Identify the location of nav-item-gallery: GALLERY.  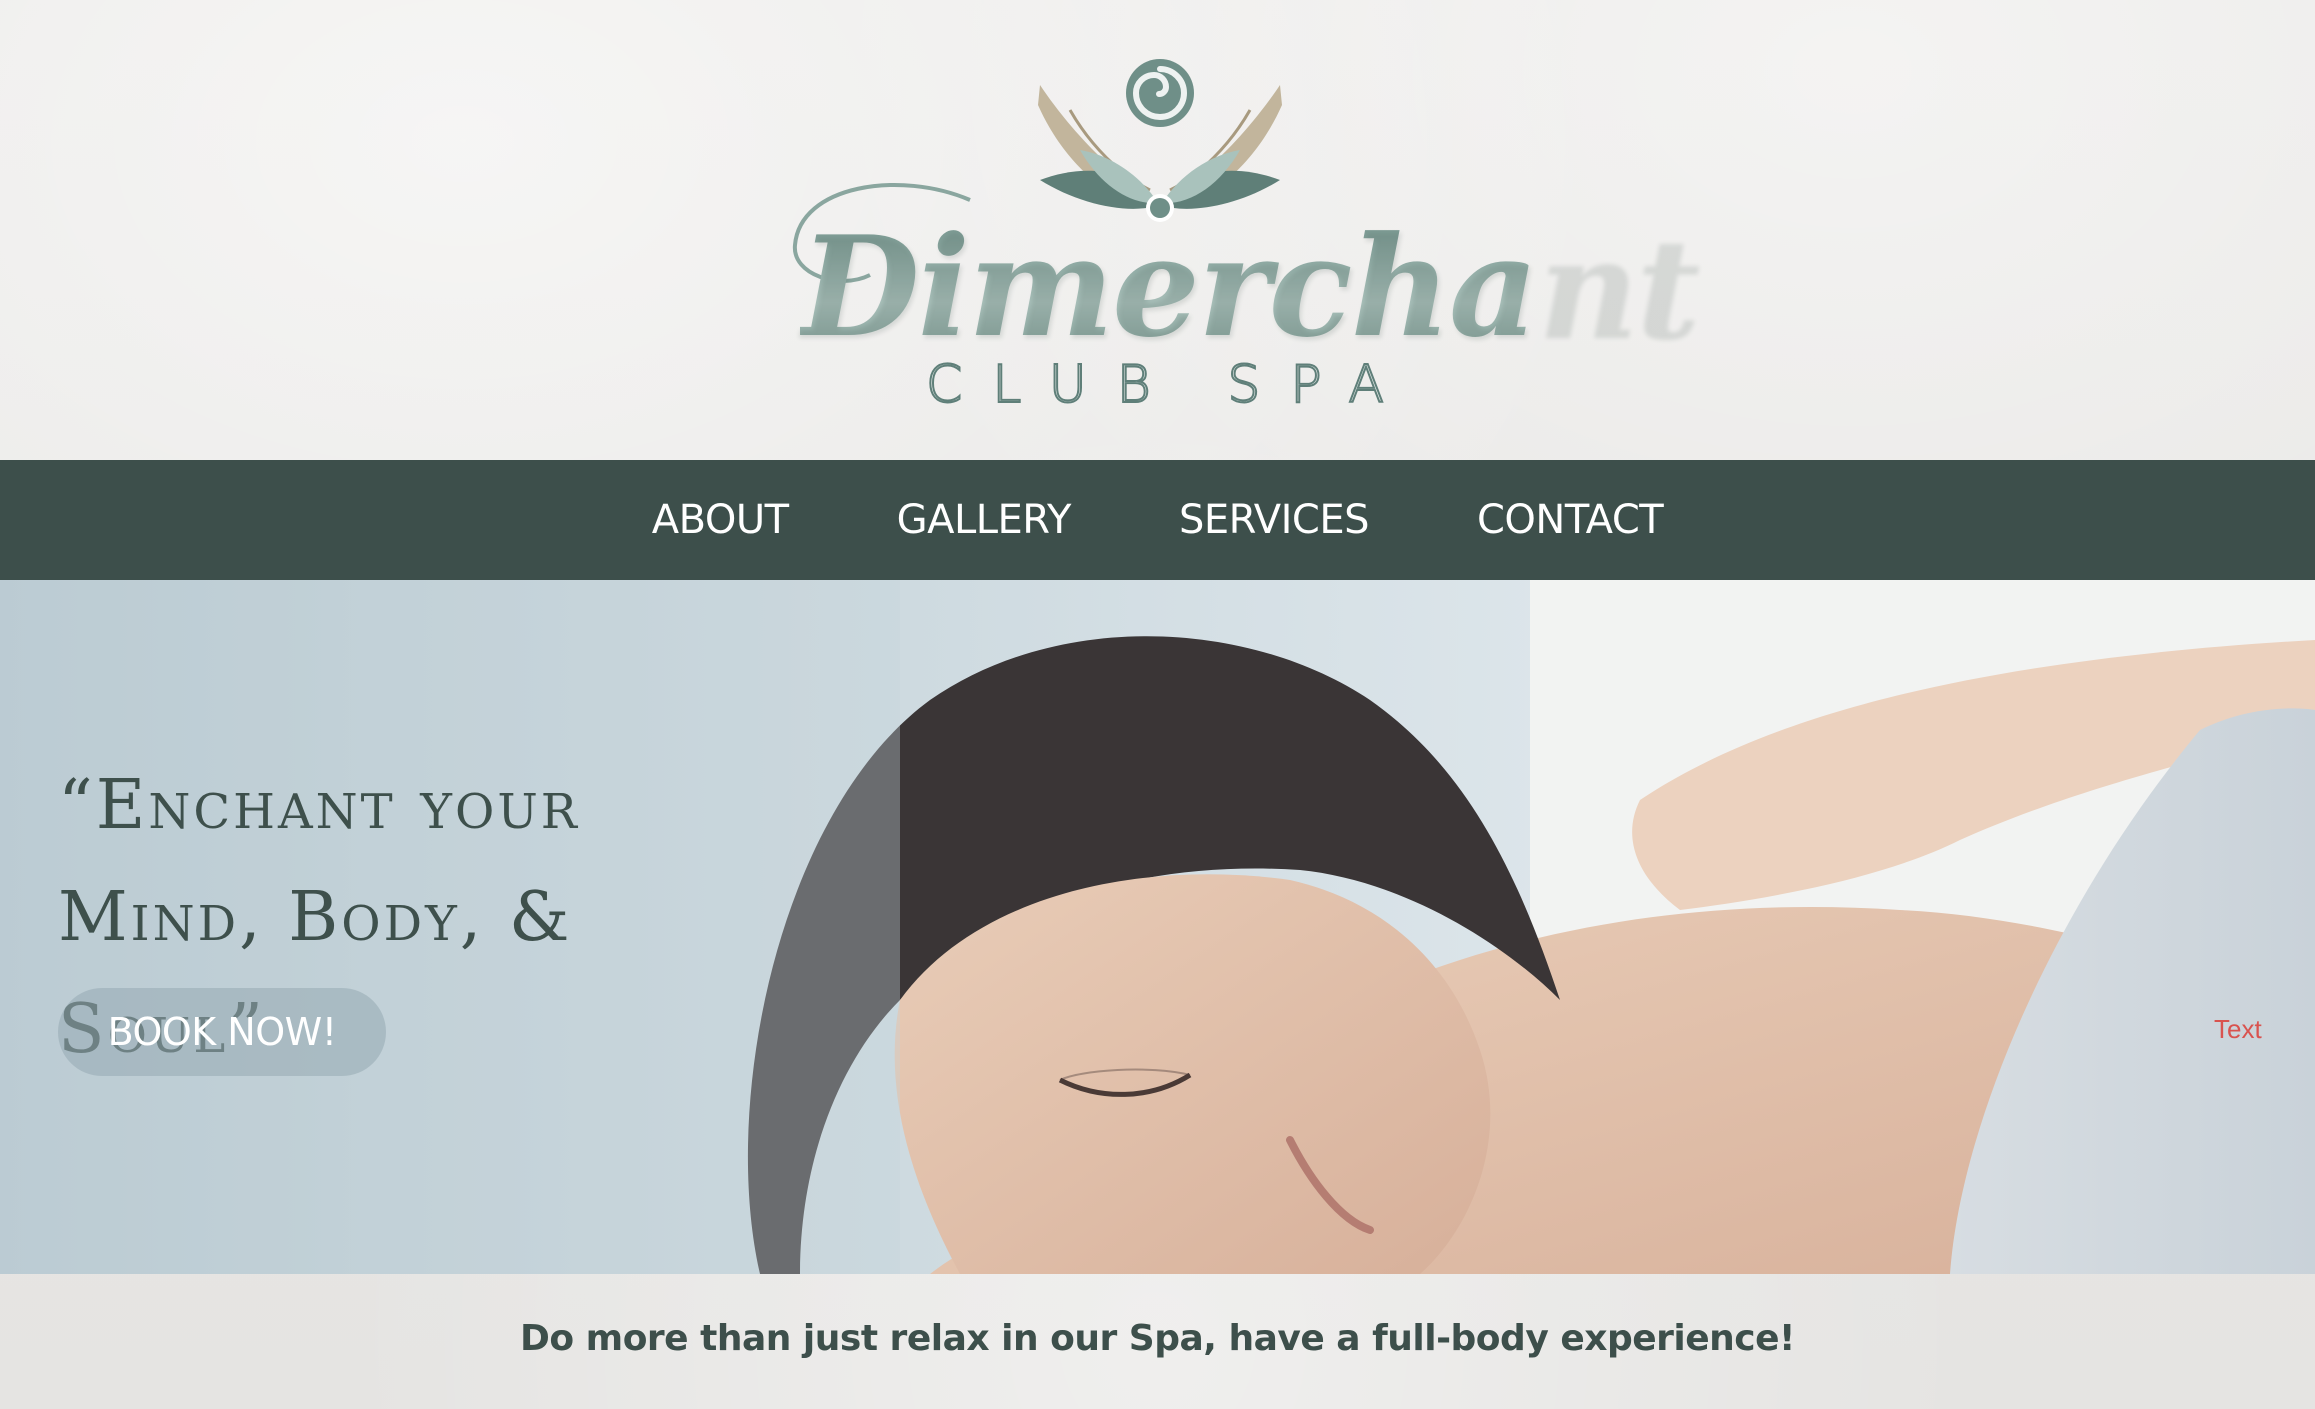
(984, 520).